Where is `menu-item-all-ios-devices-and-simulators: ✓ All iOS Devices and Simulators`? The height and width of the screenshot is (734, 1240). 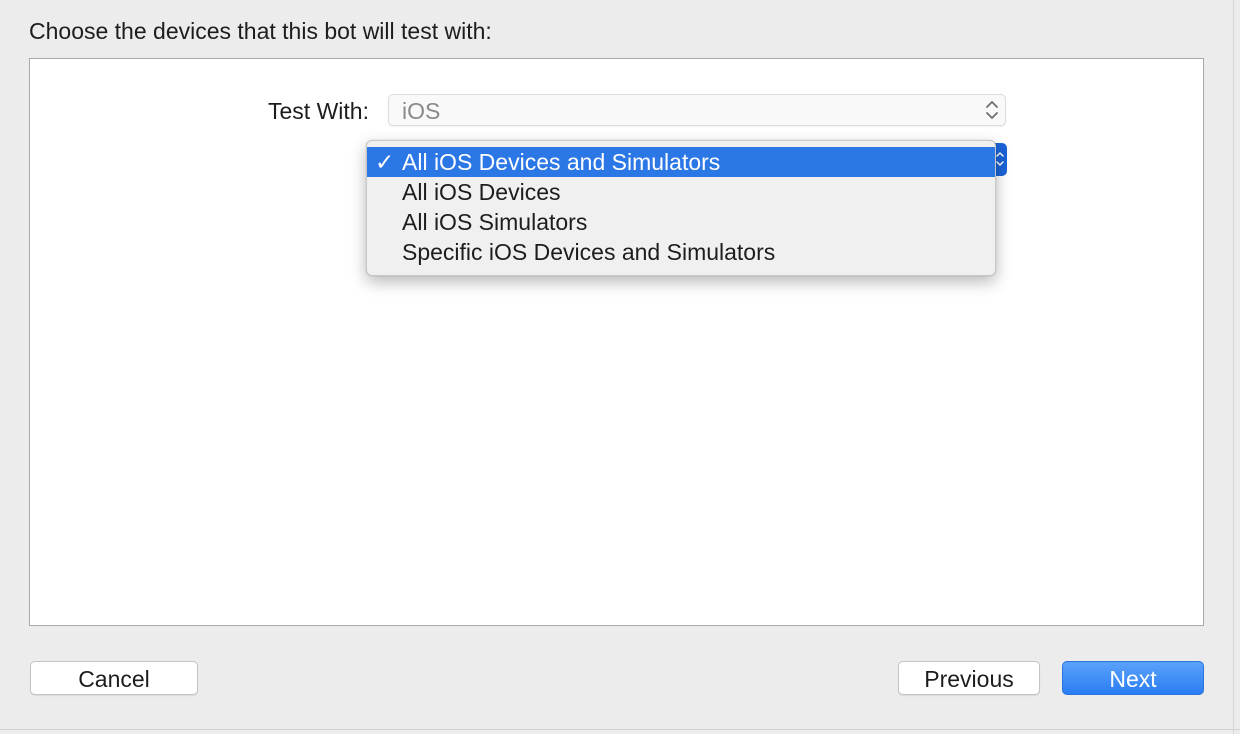
menu-item-all-ios-devices-and-simulators: ✓ All iOS Devices and Simulators is located at coordinates (681, 162).